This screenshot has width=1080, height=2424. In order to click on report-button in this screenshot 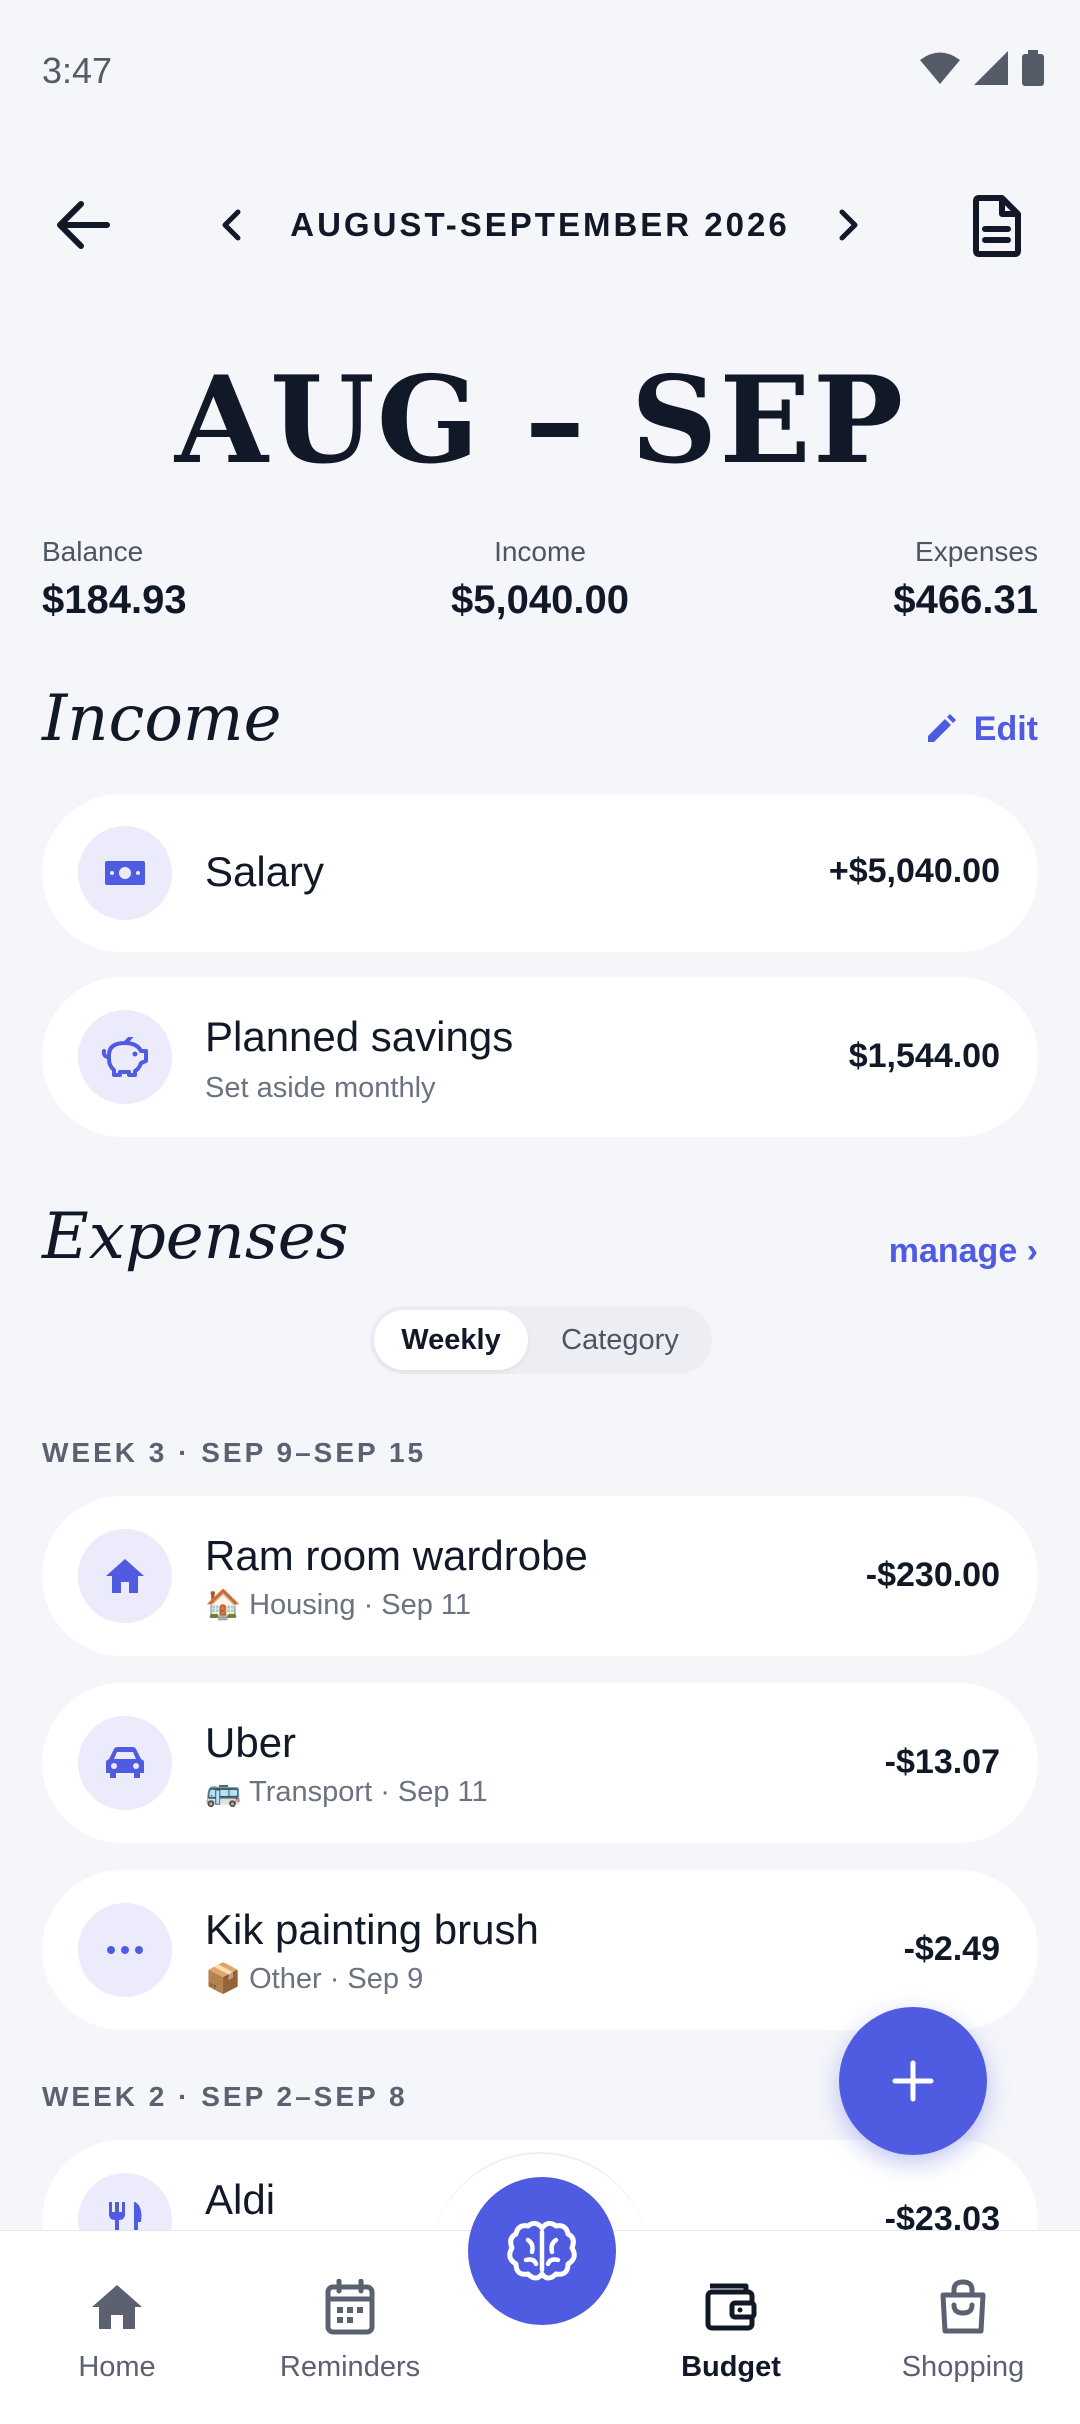, I will do `click(997, 226)`.